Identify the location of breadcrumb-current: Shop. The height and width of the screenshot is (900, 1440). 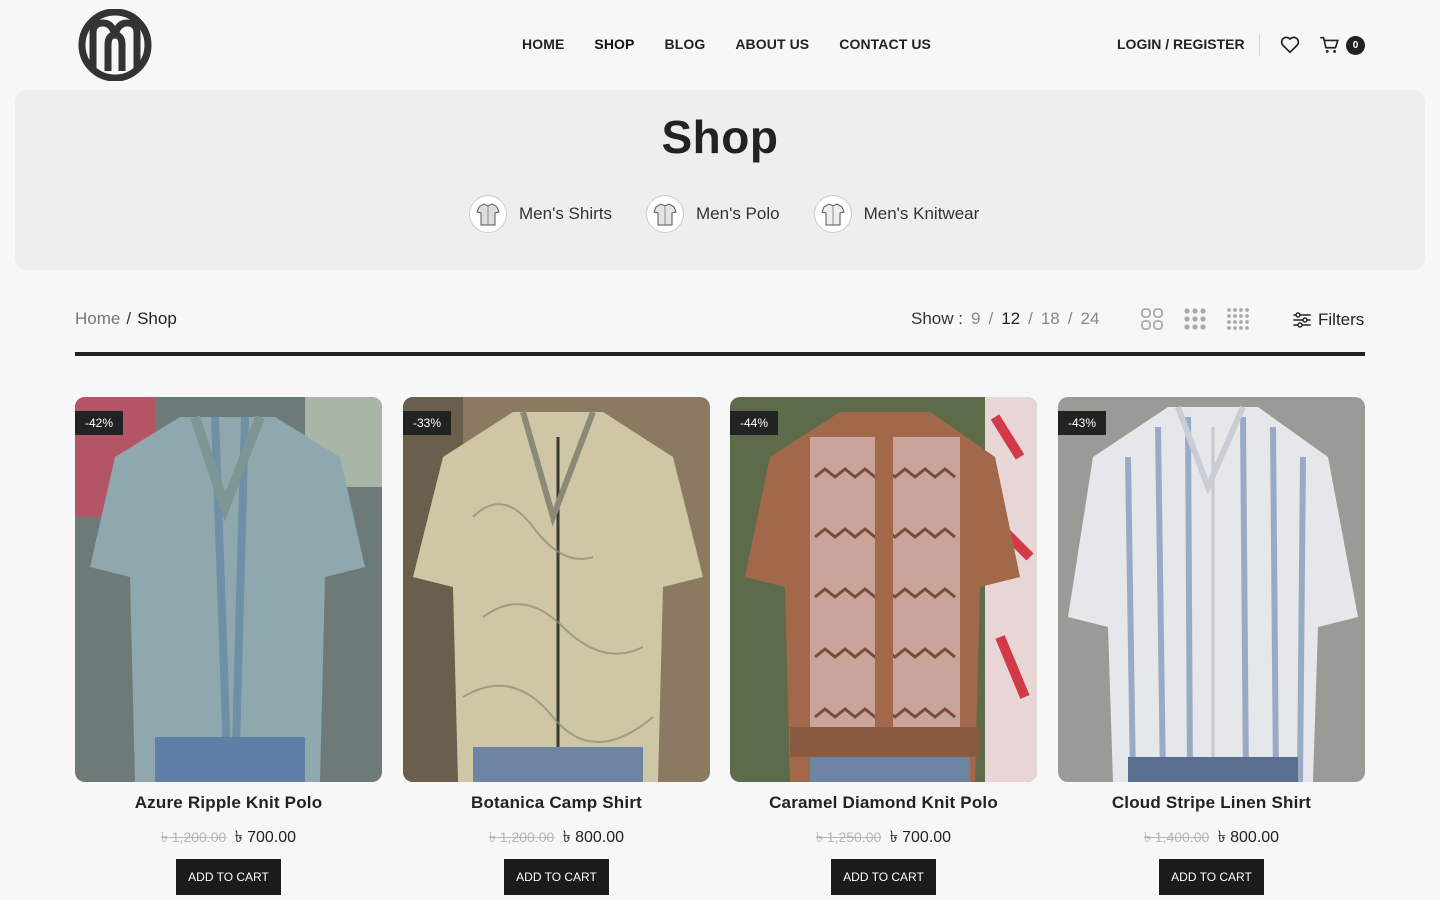
(157, 318).